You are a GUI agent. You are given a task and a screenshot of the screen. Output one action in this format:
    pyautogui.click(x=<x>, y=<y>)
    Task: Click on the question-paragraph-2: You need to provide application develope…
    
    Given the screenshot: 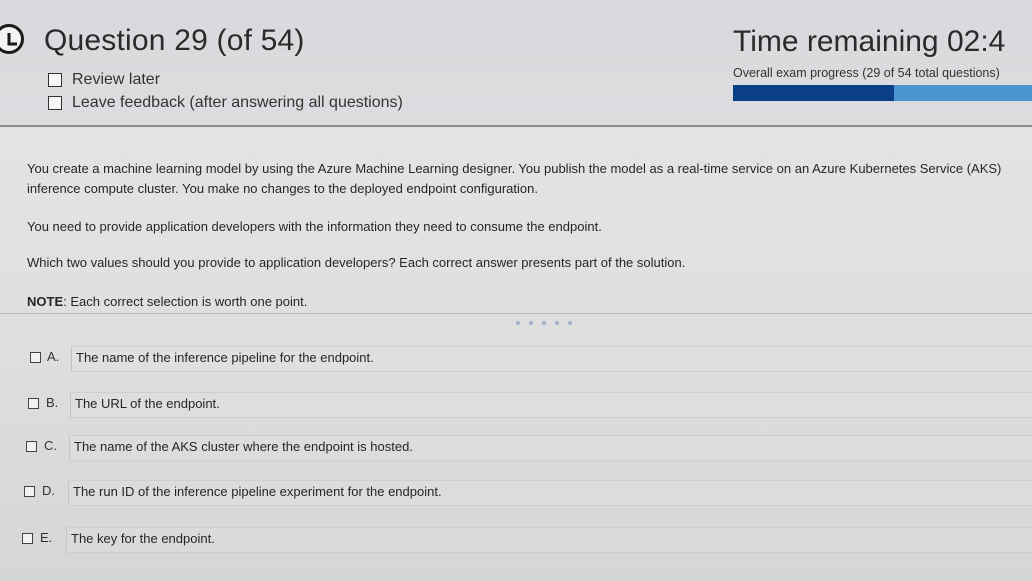 What is the action you would take?
    pyautogui.click(x=314, y=226)
    